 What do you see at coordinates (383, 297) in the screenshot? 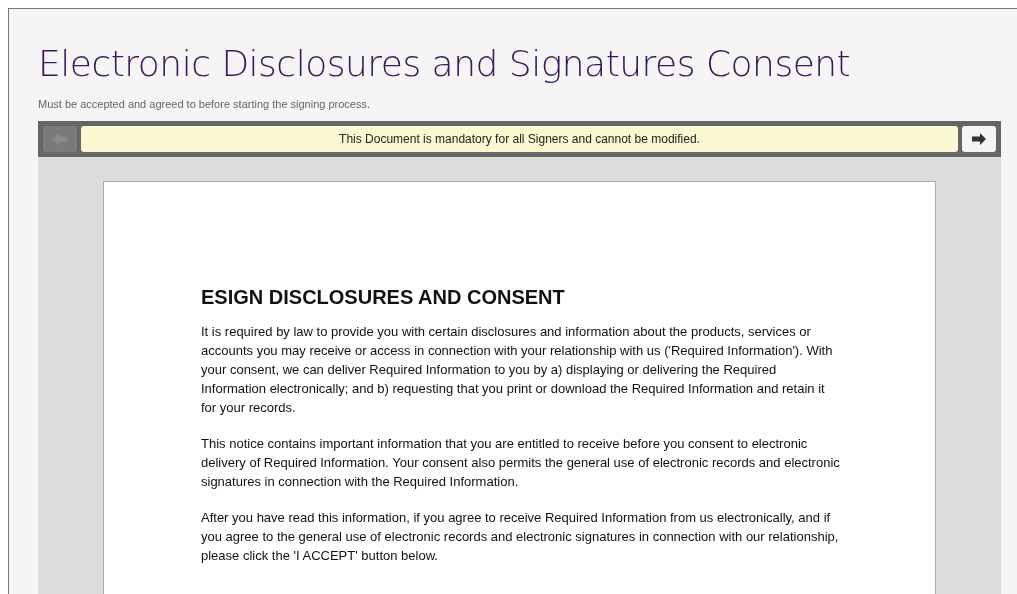
I see `document-heading: ESIGN DISCLOSURES AND CONSENT` at bounding box center [383, 297].